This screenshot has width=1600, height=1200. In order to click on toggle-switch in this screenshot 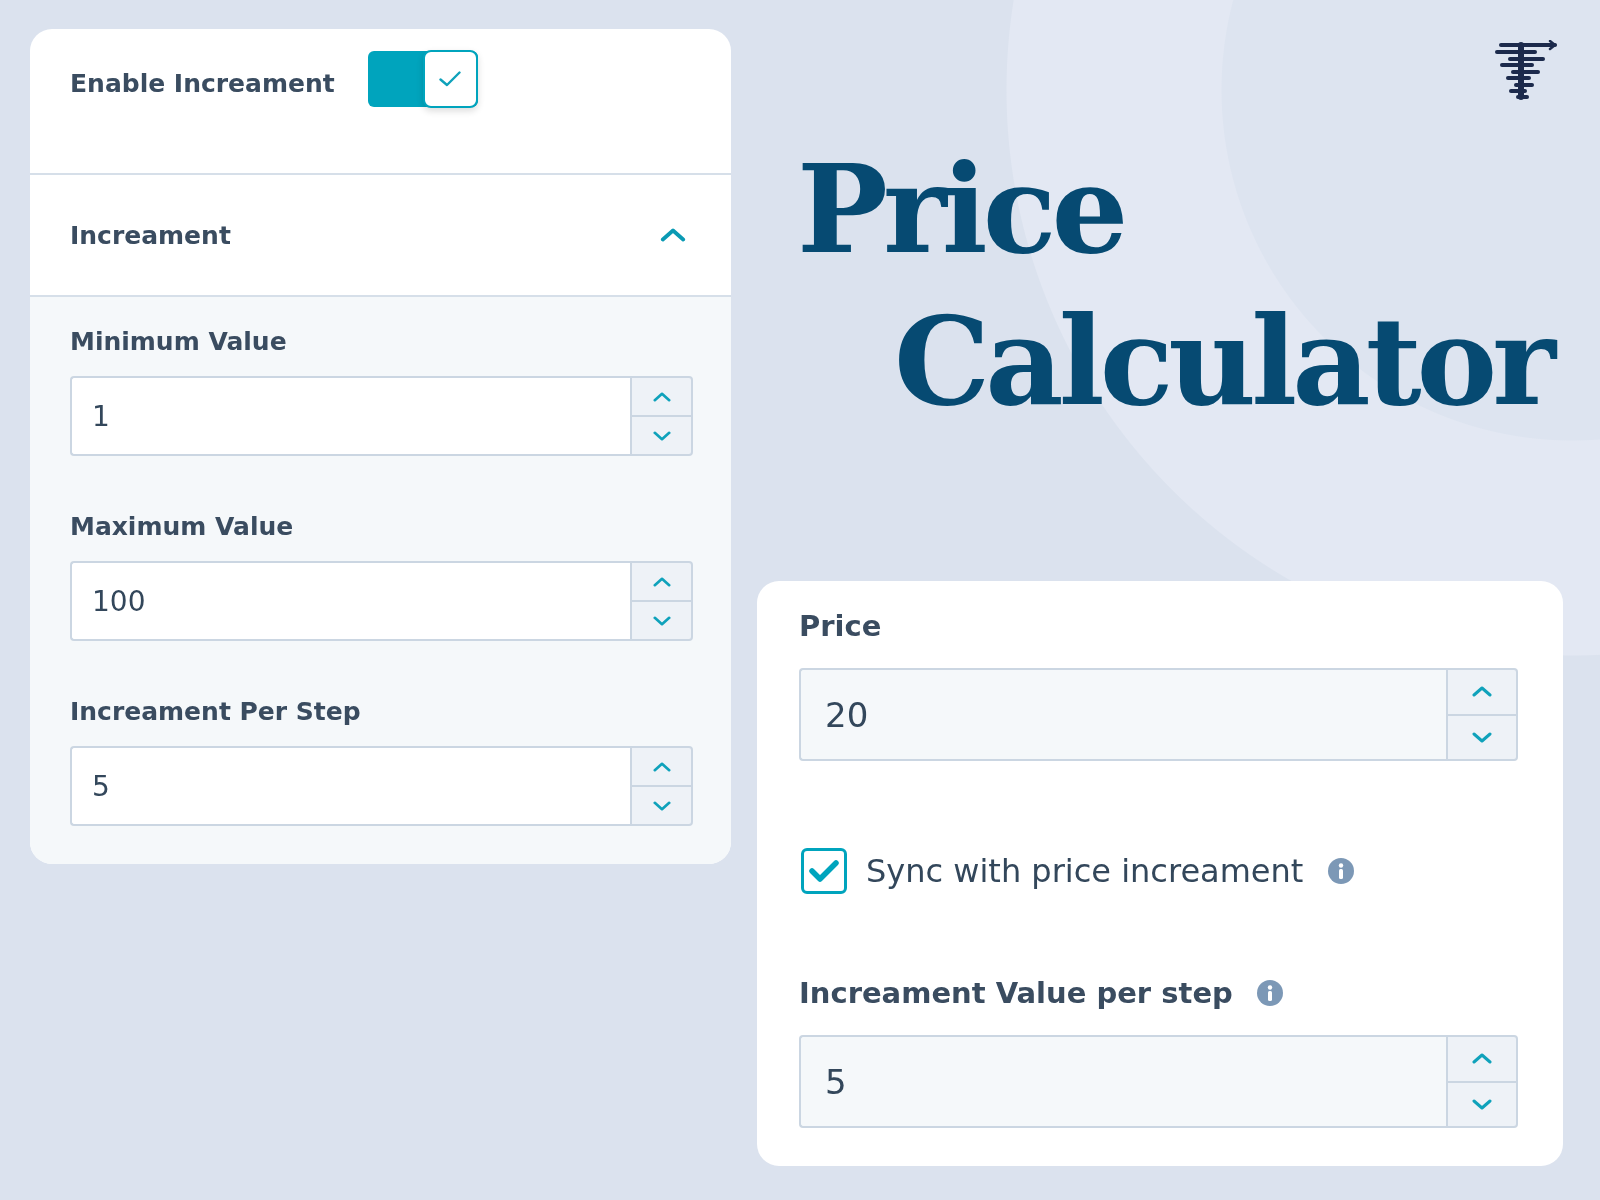, I will do `click(422, 79)`.